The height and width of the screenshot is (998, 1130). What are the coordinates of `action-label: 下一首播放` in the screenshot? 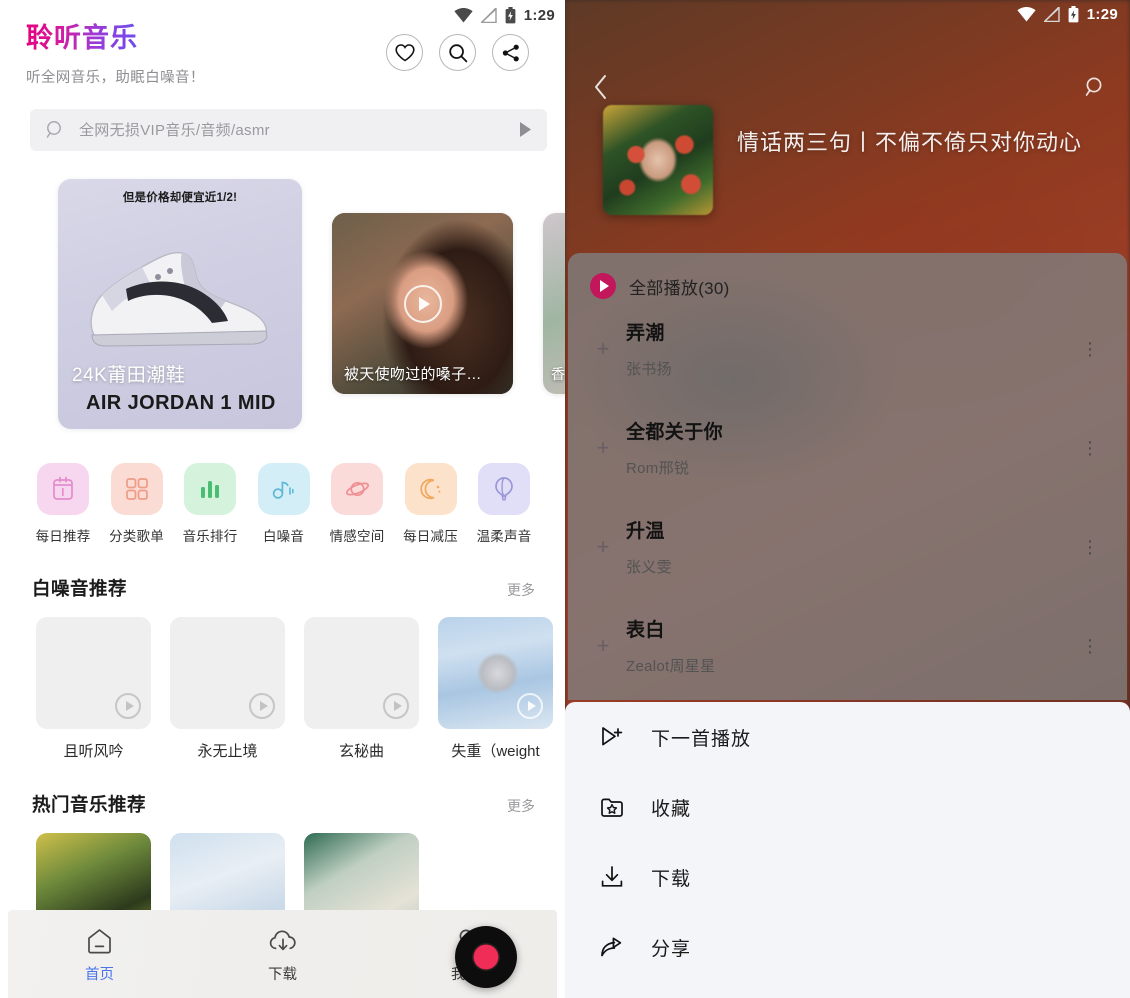 It's located at (701, 739).